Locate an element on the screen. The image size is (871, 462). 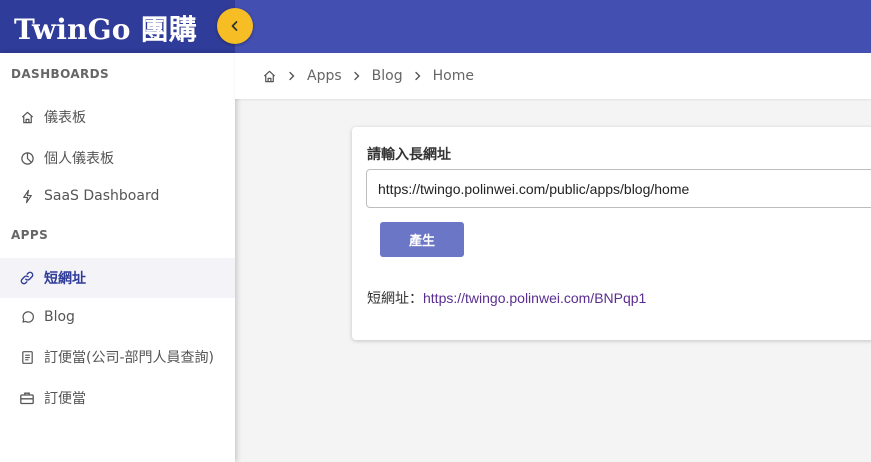
section-title-dashboards: DASHBOARDS is located at coordinates (60, 74).